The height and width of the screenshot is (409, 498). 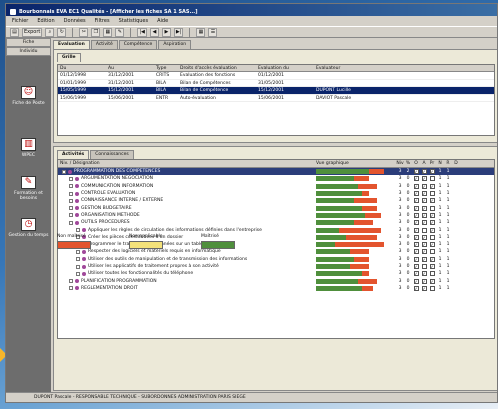 I want to click on column-header: Niv, so click(x=400, y=163).